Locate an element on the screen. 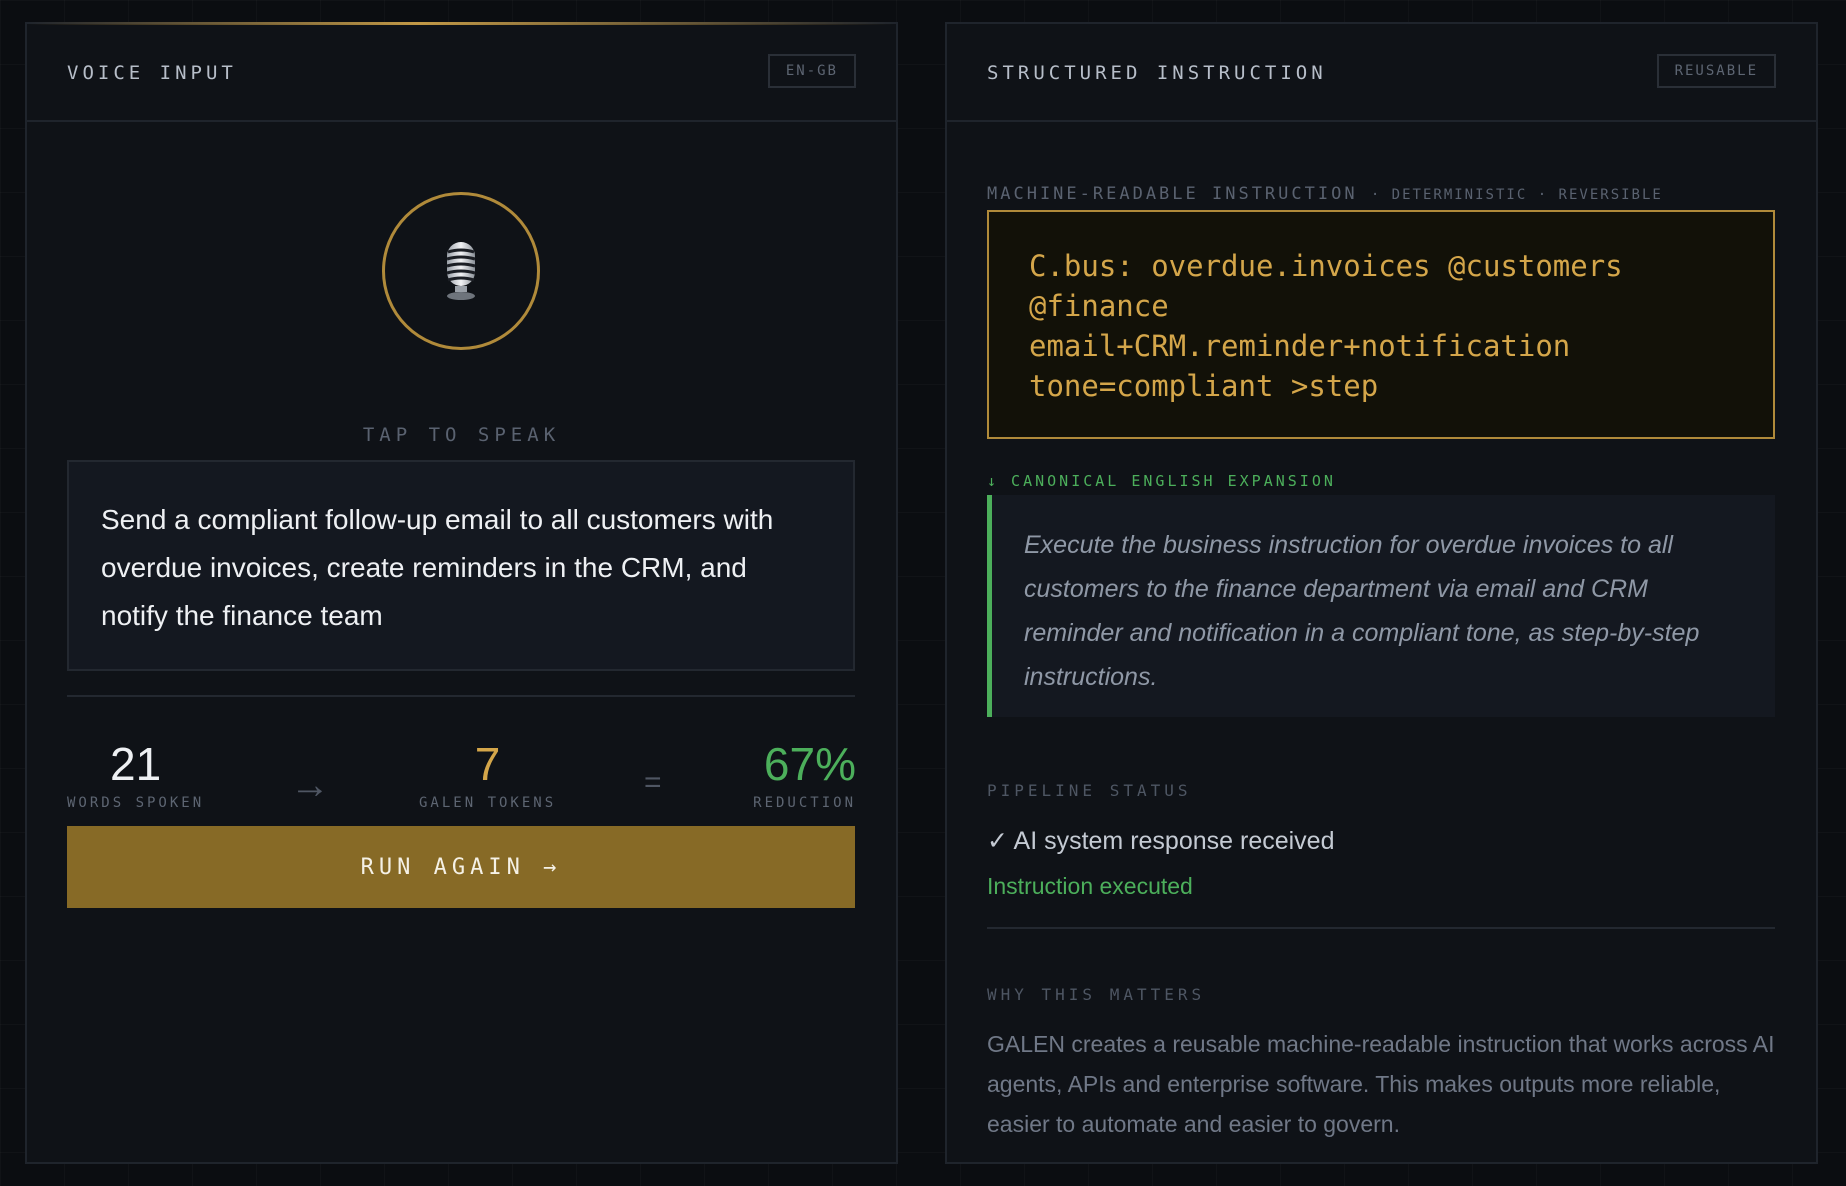 The width and height of the screenshot is (1846, 1186). reduction-value: 67% is located at coordinates (809, 764).